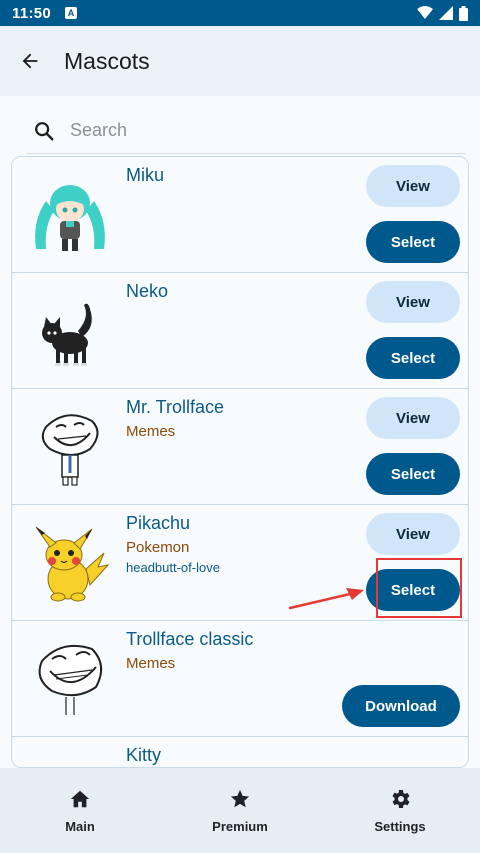 The width and height of the screenshot is (480, 853). What do you see at coordinates (144, 755) in the screenshot?
I see `mascot-name: Kitty` at bounding box center [144, 755].